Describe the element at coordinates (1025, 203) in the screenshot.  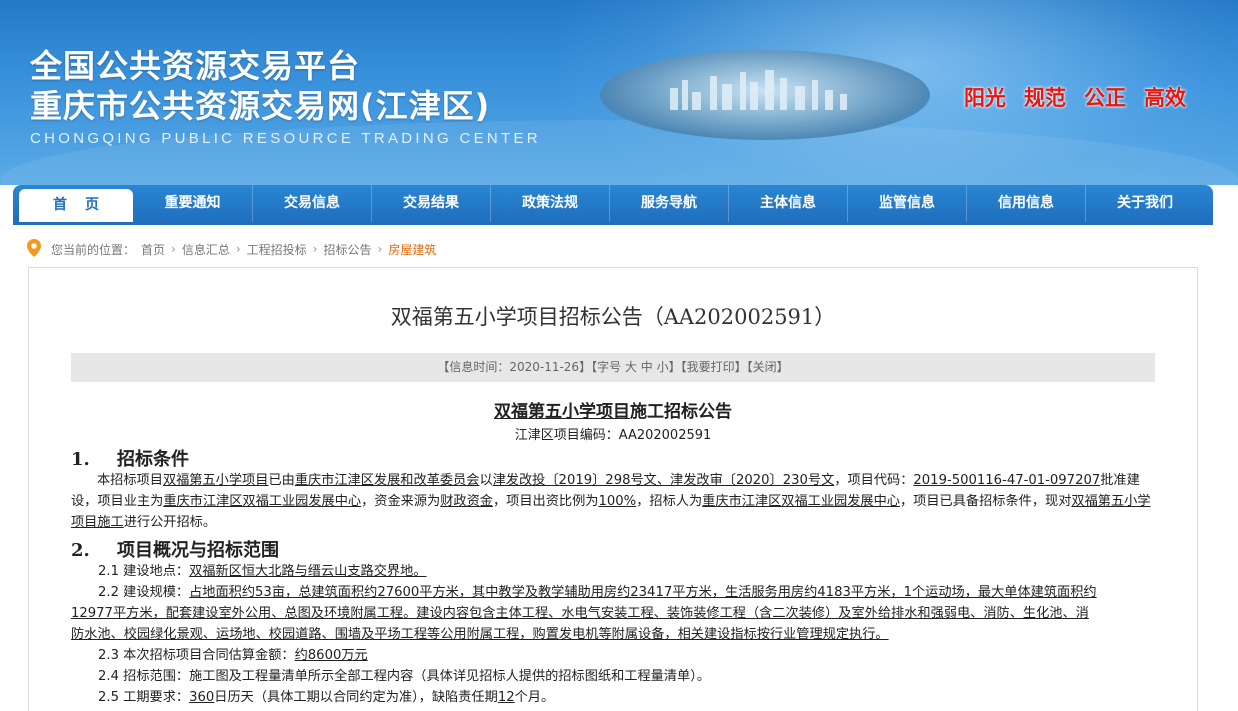
I see `nav-credit: 信用信息` at that location.